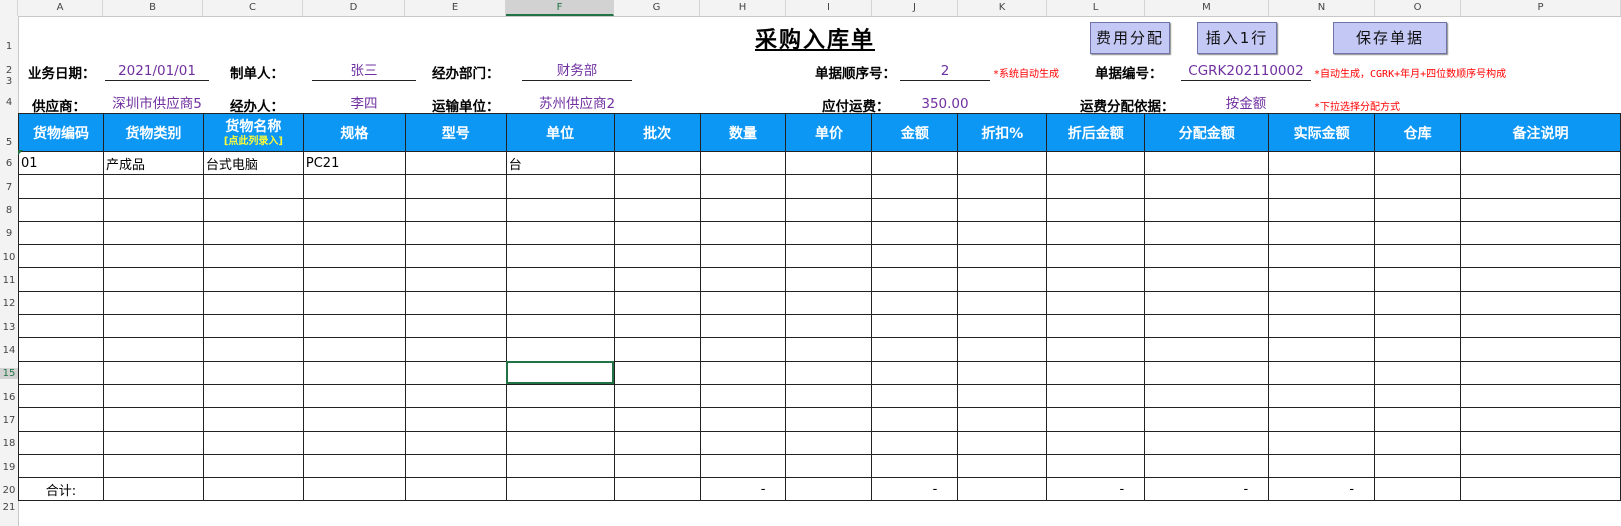 This screenshot has height=526, width=1621. Describe the element at coordinates (1002, 8) in the screenshot. I see `column-header-k: K` at that location.